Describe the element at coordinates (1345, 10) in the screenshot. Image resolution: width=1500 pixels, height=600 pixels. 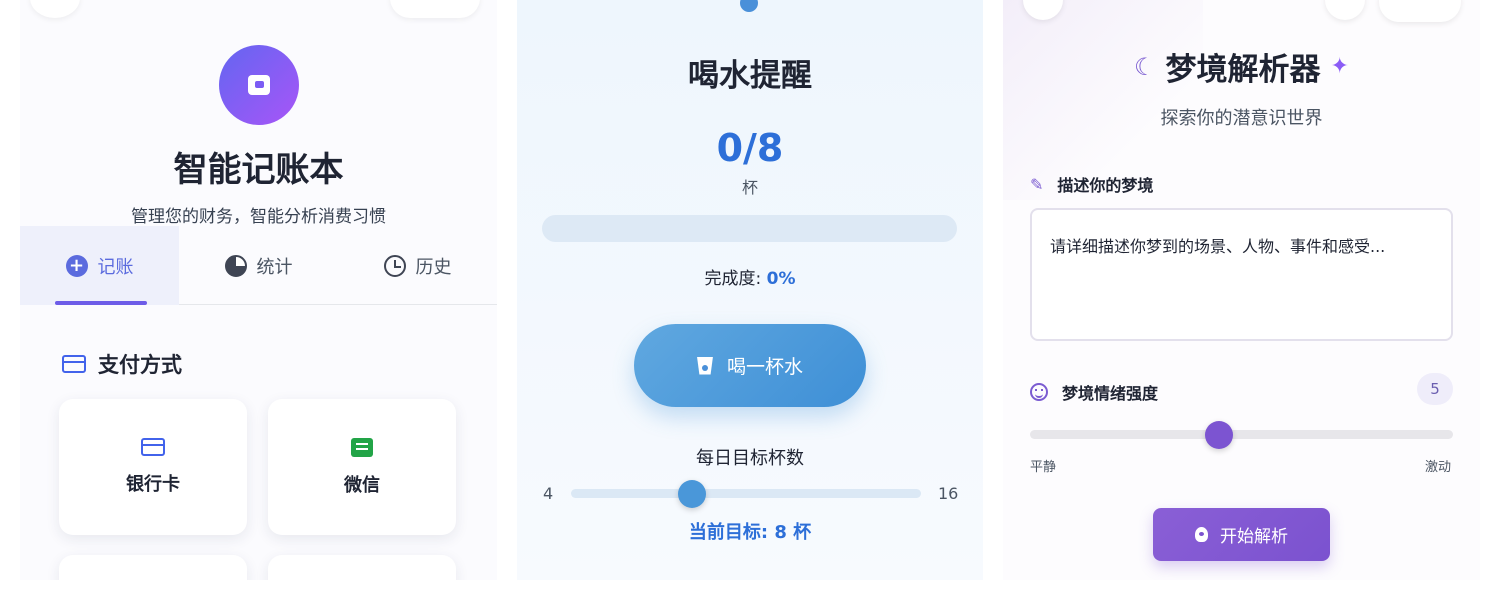
I see `top-icon-button` at that location.